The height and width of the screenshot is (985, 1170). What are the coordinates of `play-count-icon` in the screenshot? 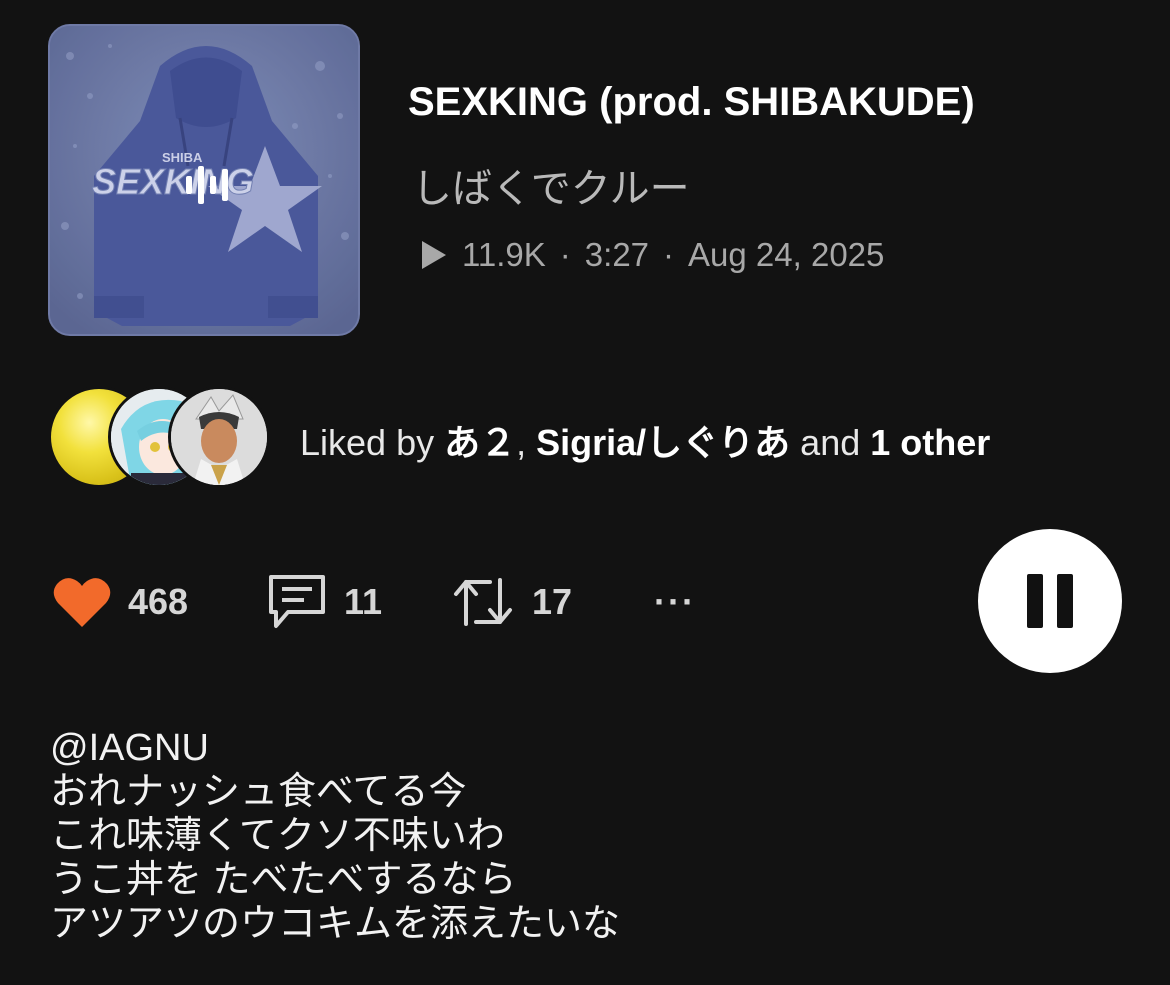 It's located at (434, 255).